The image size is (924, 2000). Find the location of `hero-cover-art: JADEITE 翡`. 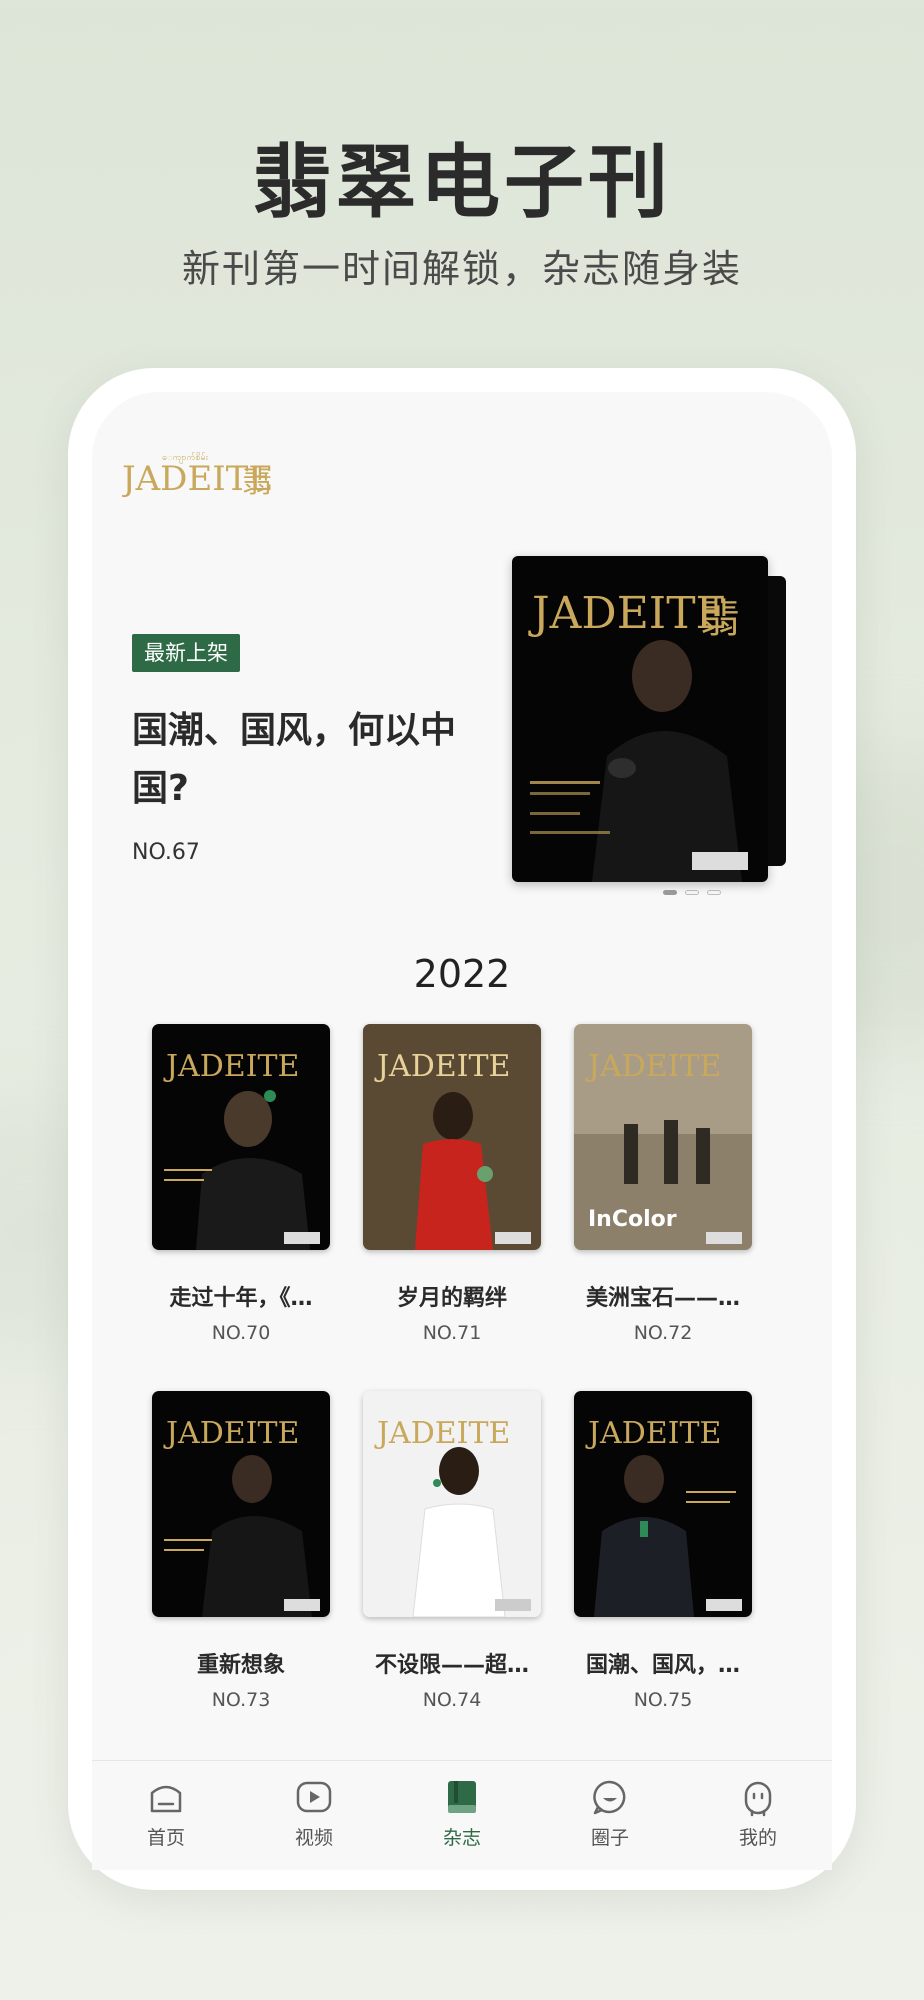

hero-cover-art: JADEITE 翡 is located at coordinates (640, 719).